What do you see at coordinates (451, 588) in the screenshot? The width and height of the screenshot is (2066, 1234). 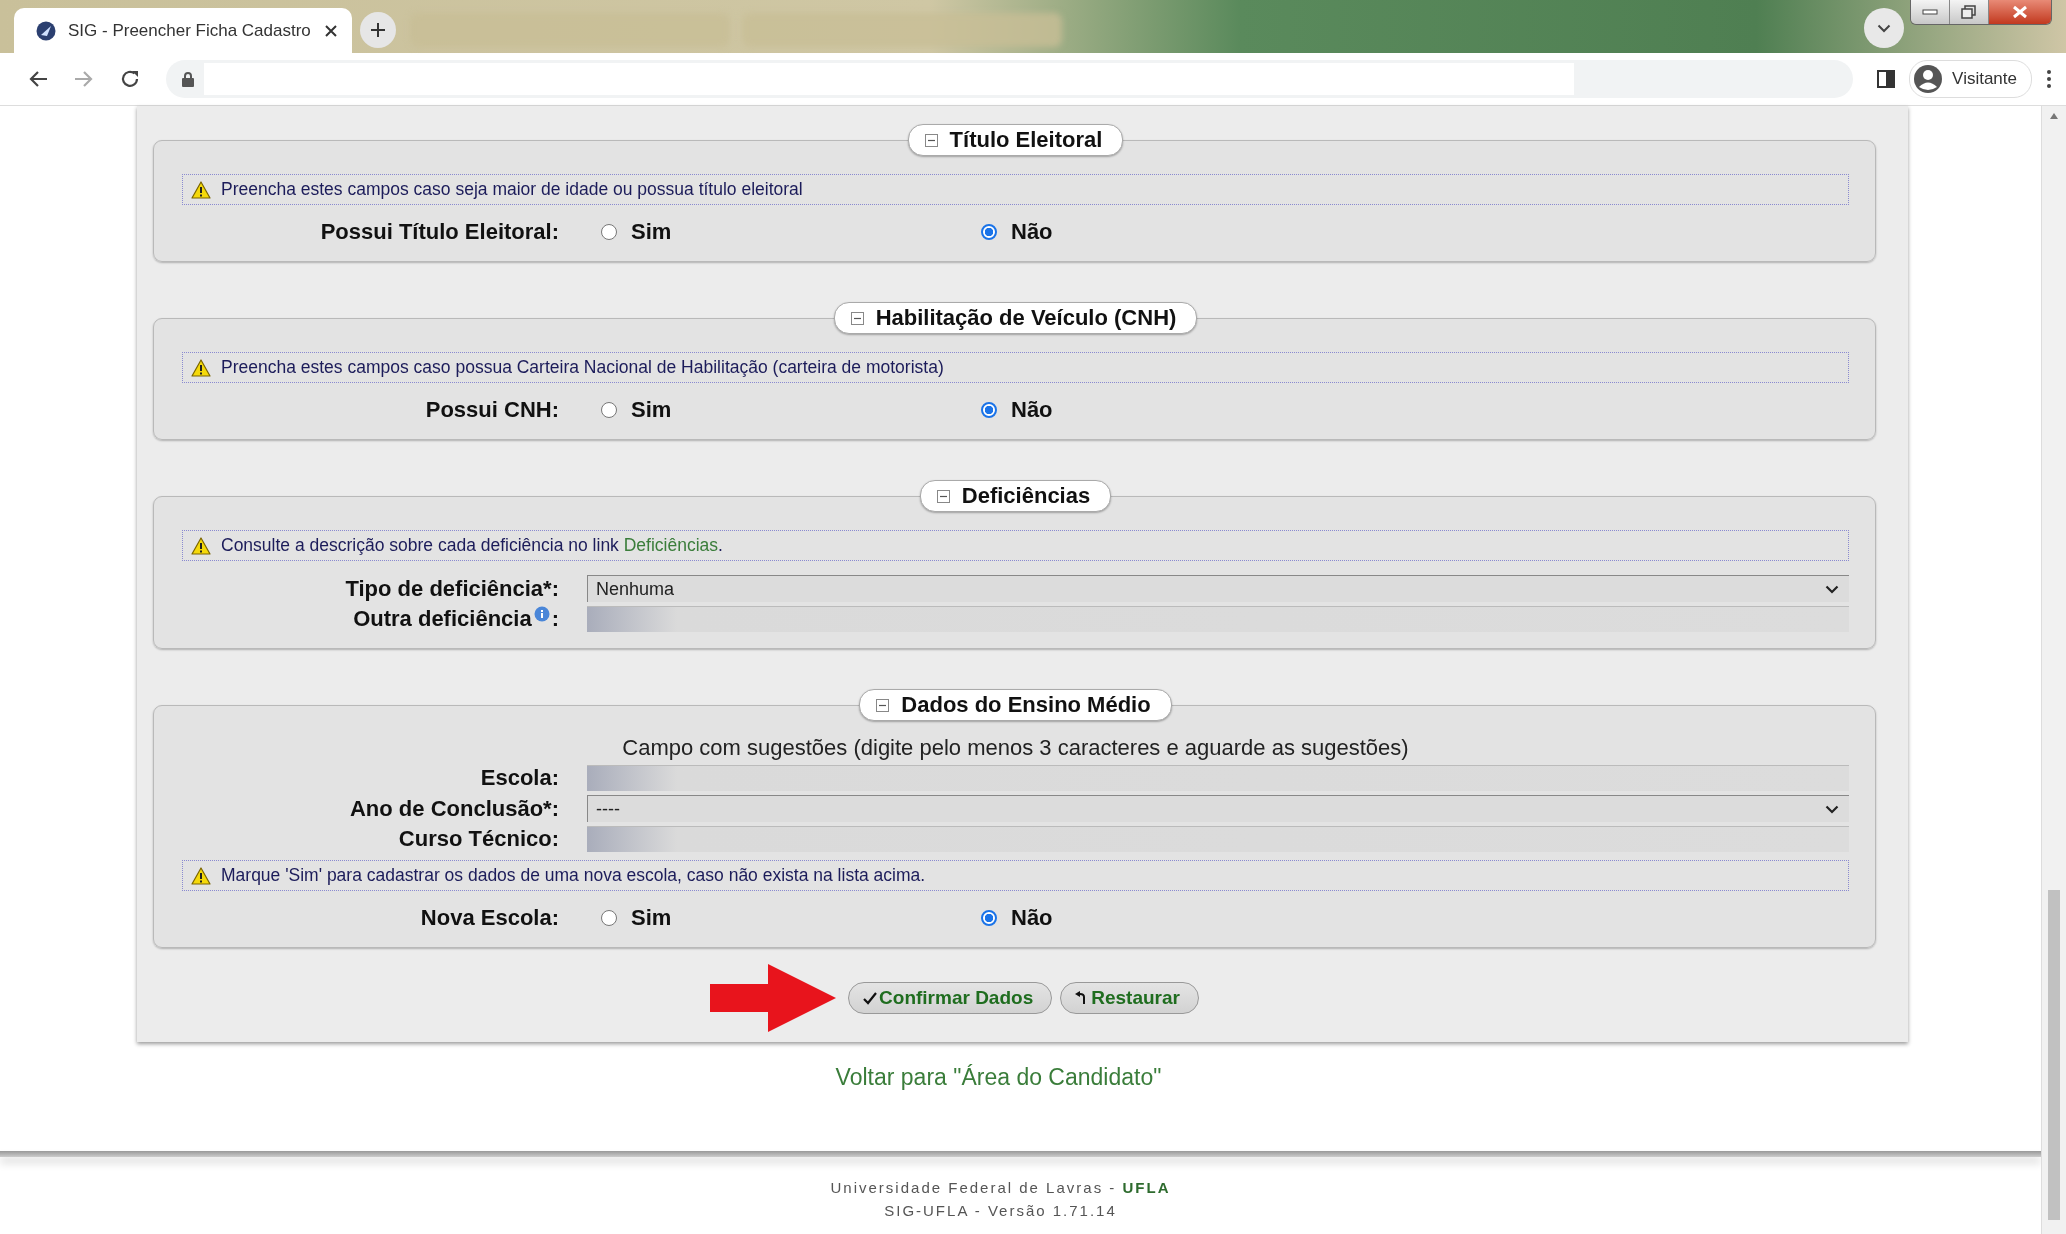 I see `field-label: Tipo de deficiência*:` at bounding box center [451, 588].